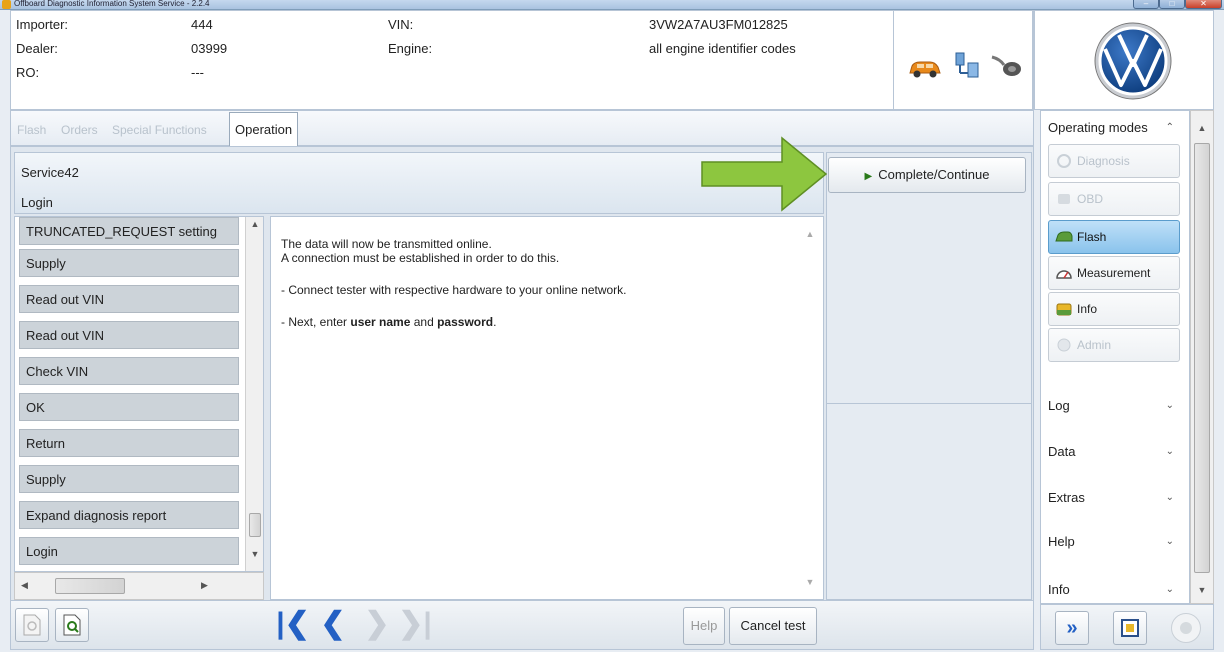  What do you see at coordinates (1112, 452) in the screenshot?
I see `section-data: Data ⌄` at bounding box center [1112, 452].